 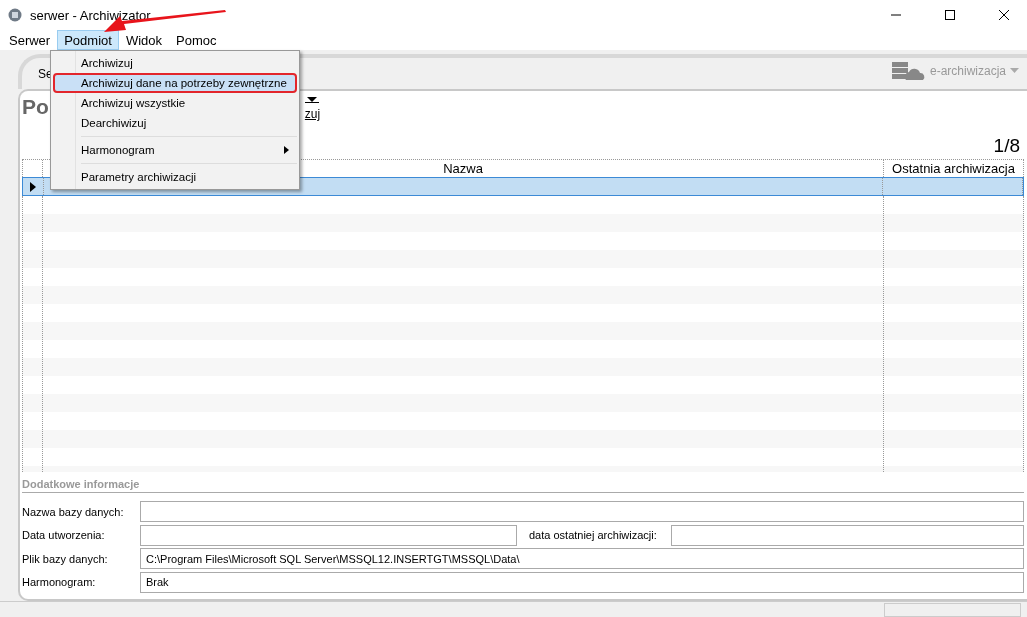 I want to click on menu-item: Widok, so click(x=143, y=40).